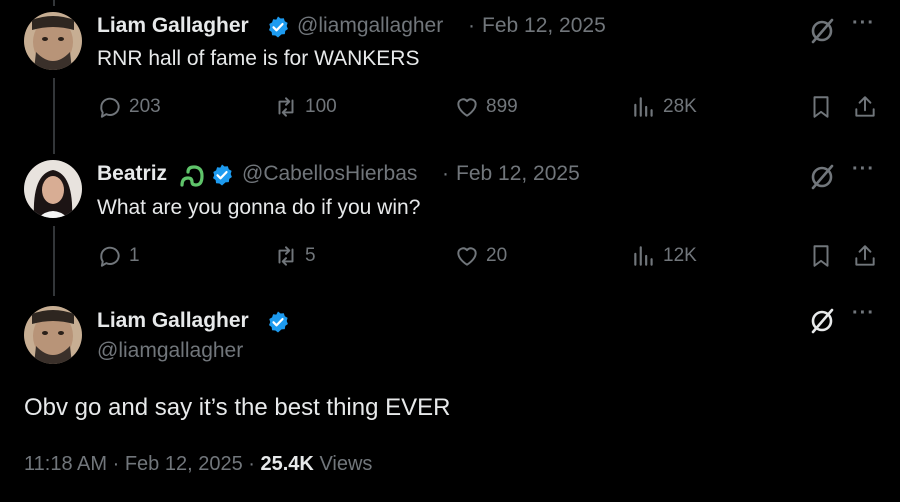 The image size is (900, 502). What do you see at coordinates (502, 106) in the screenshot?
I see `like-count: 899` at bounding box center [502, 106].